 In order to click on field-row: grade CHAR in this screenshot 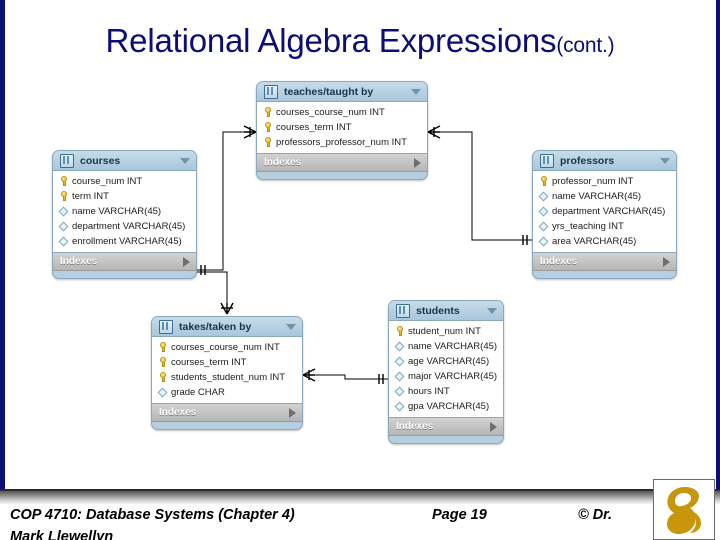, I will do `click(227, 392)`.